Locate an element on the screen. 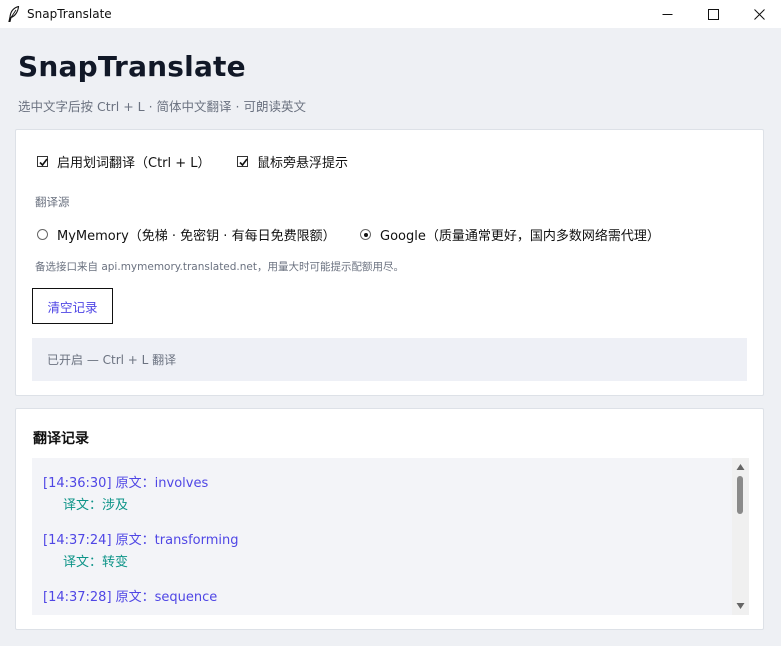  history-translation-text: 译文：转变 is located at coordinates (96, 562).